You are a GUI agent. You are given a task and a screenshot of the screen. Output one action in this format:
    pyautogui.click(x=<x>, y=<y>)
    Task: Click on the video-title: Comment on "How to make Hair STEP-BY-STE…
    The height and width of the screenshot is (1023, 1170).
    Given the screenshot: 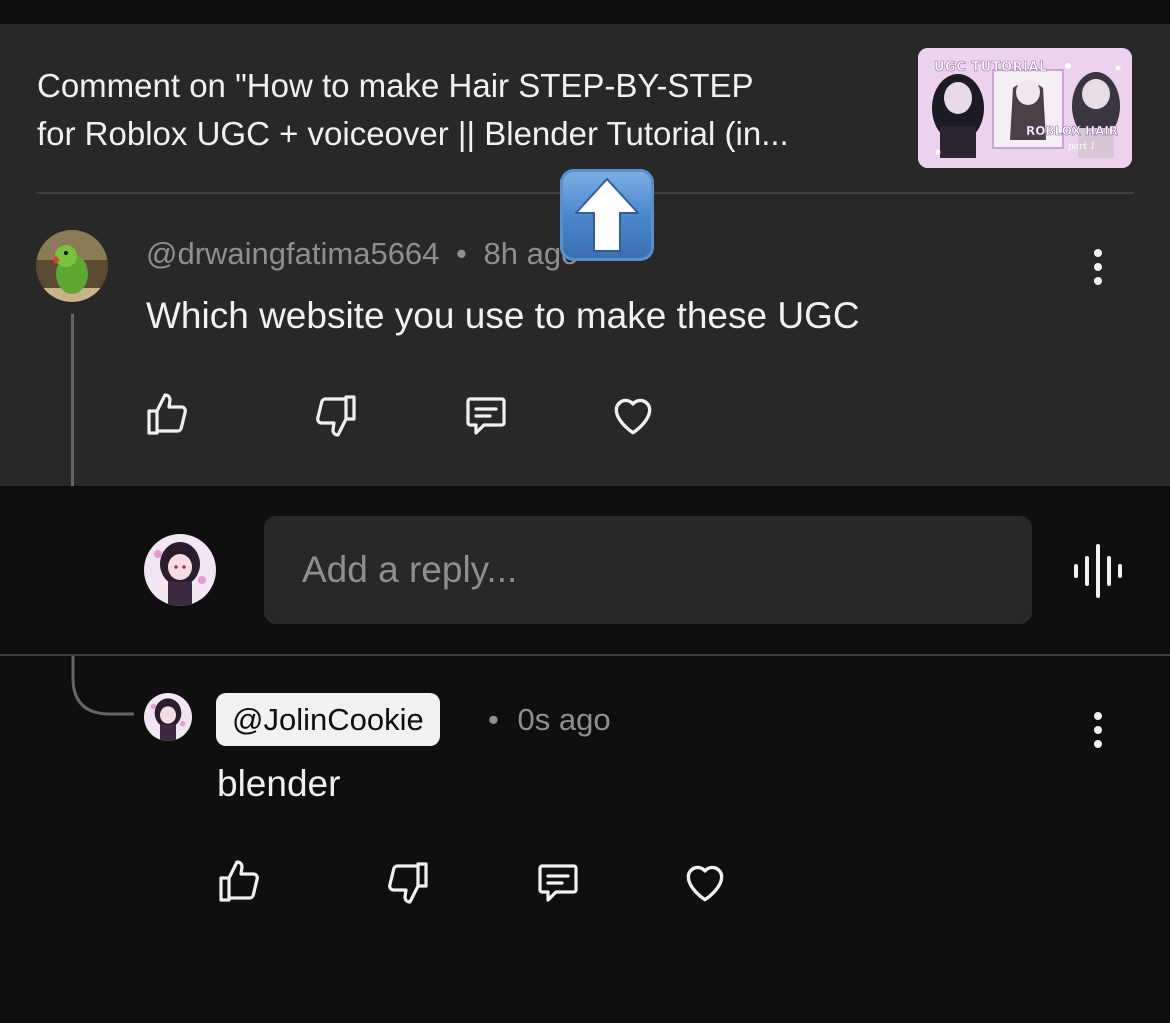 What is the action you would take?
    pyautogui.click(x=467, y=110)
    